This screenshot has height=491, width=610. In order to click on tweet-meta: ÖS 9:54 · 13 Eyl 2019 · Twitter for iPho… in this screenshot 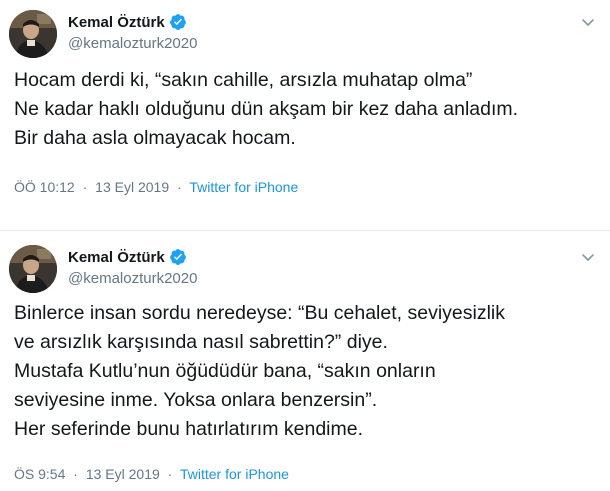, I will do `click(151, 474)`.